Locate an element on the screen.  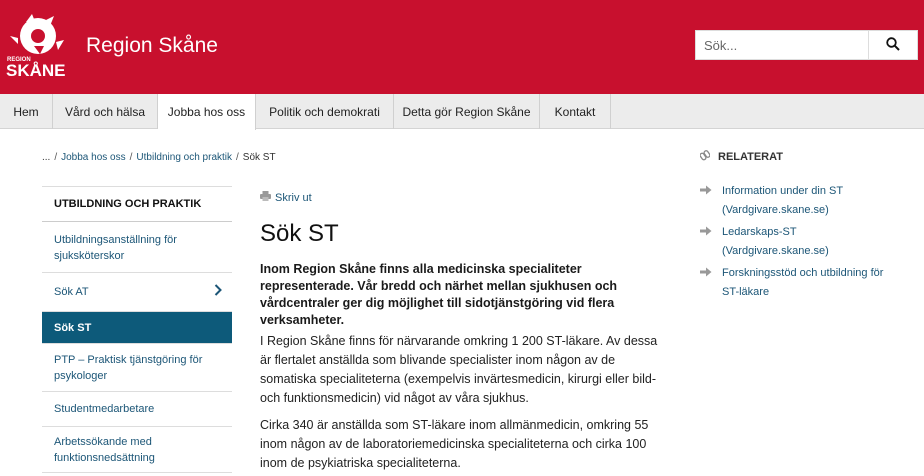
search-icon is located at coordinates (893, 45).